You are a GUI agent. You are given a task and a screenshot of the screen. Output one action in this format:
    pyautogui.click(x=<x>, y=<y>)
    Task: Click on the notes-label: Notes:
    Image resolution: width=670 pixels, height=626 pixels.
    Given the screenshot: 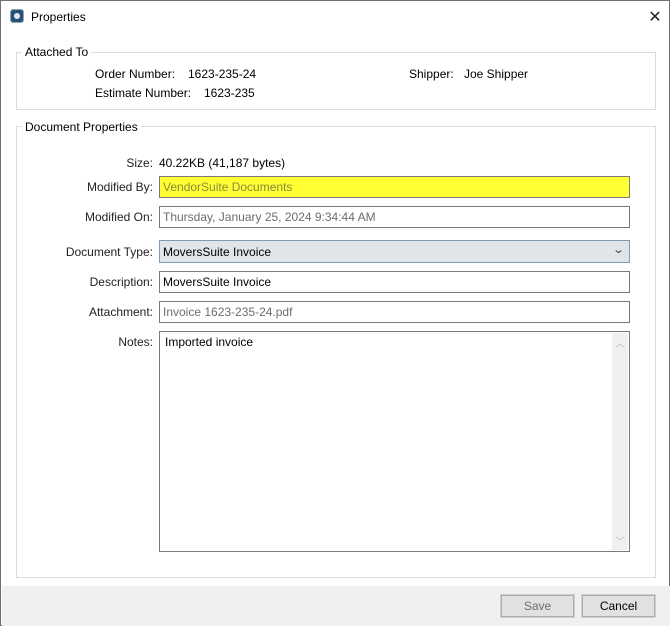 What is the action you would take?
    pyautogui.click(x=135, y=342)
    